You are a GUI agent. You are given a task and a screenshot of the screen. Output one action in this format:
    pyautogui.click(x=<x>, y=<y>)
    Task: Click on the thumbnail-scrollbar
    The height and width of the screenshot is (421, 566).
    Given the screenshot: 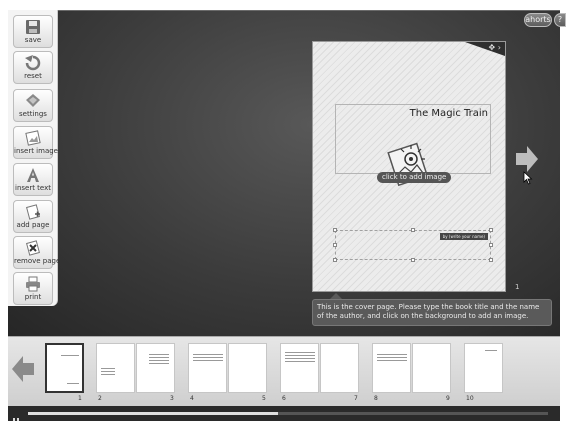 What is the action you would take?
    pyautogui.click(x=288, y=413)
    